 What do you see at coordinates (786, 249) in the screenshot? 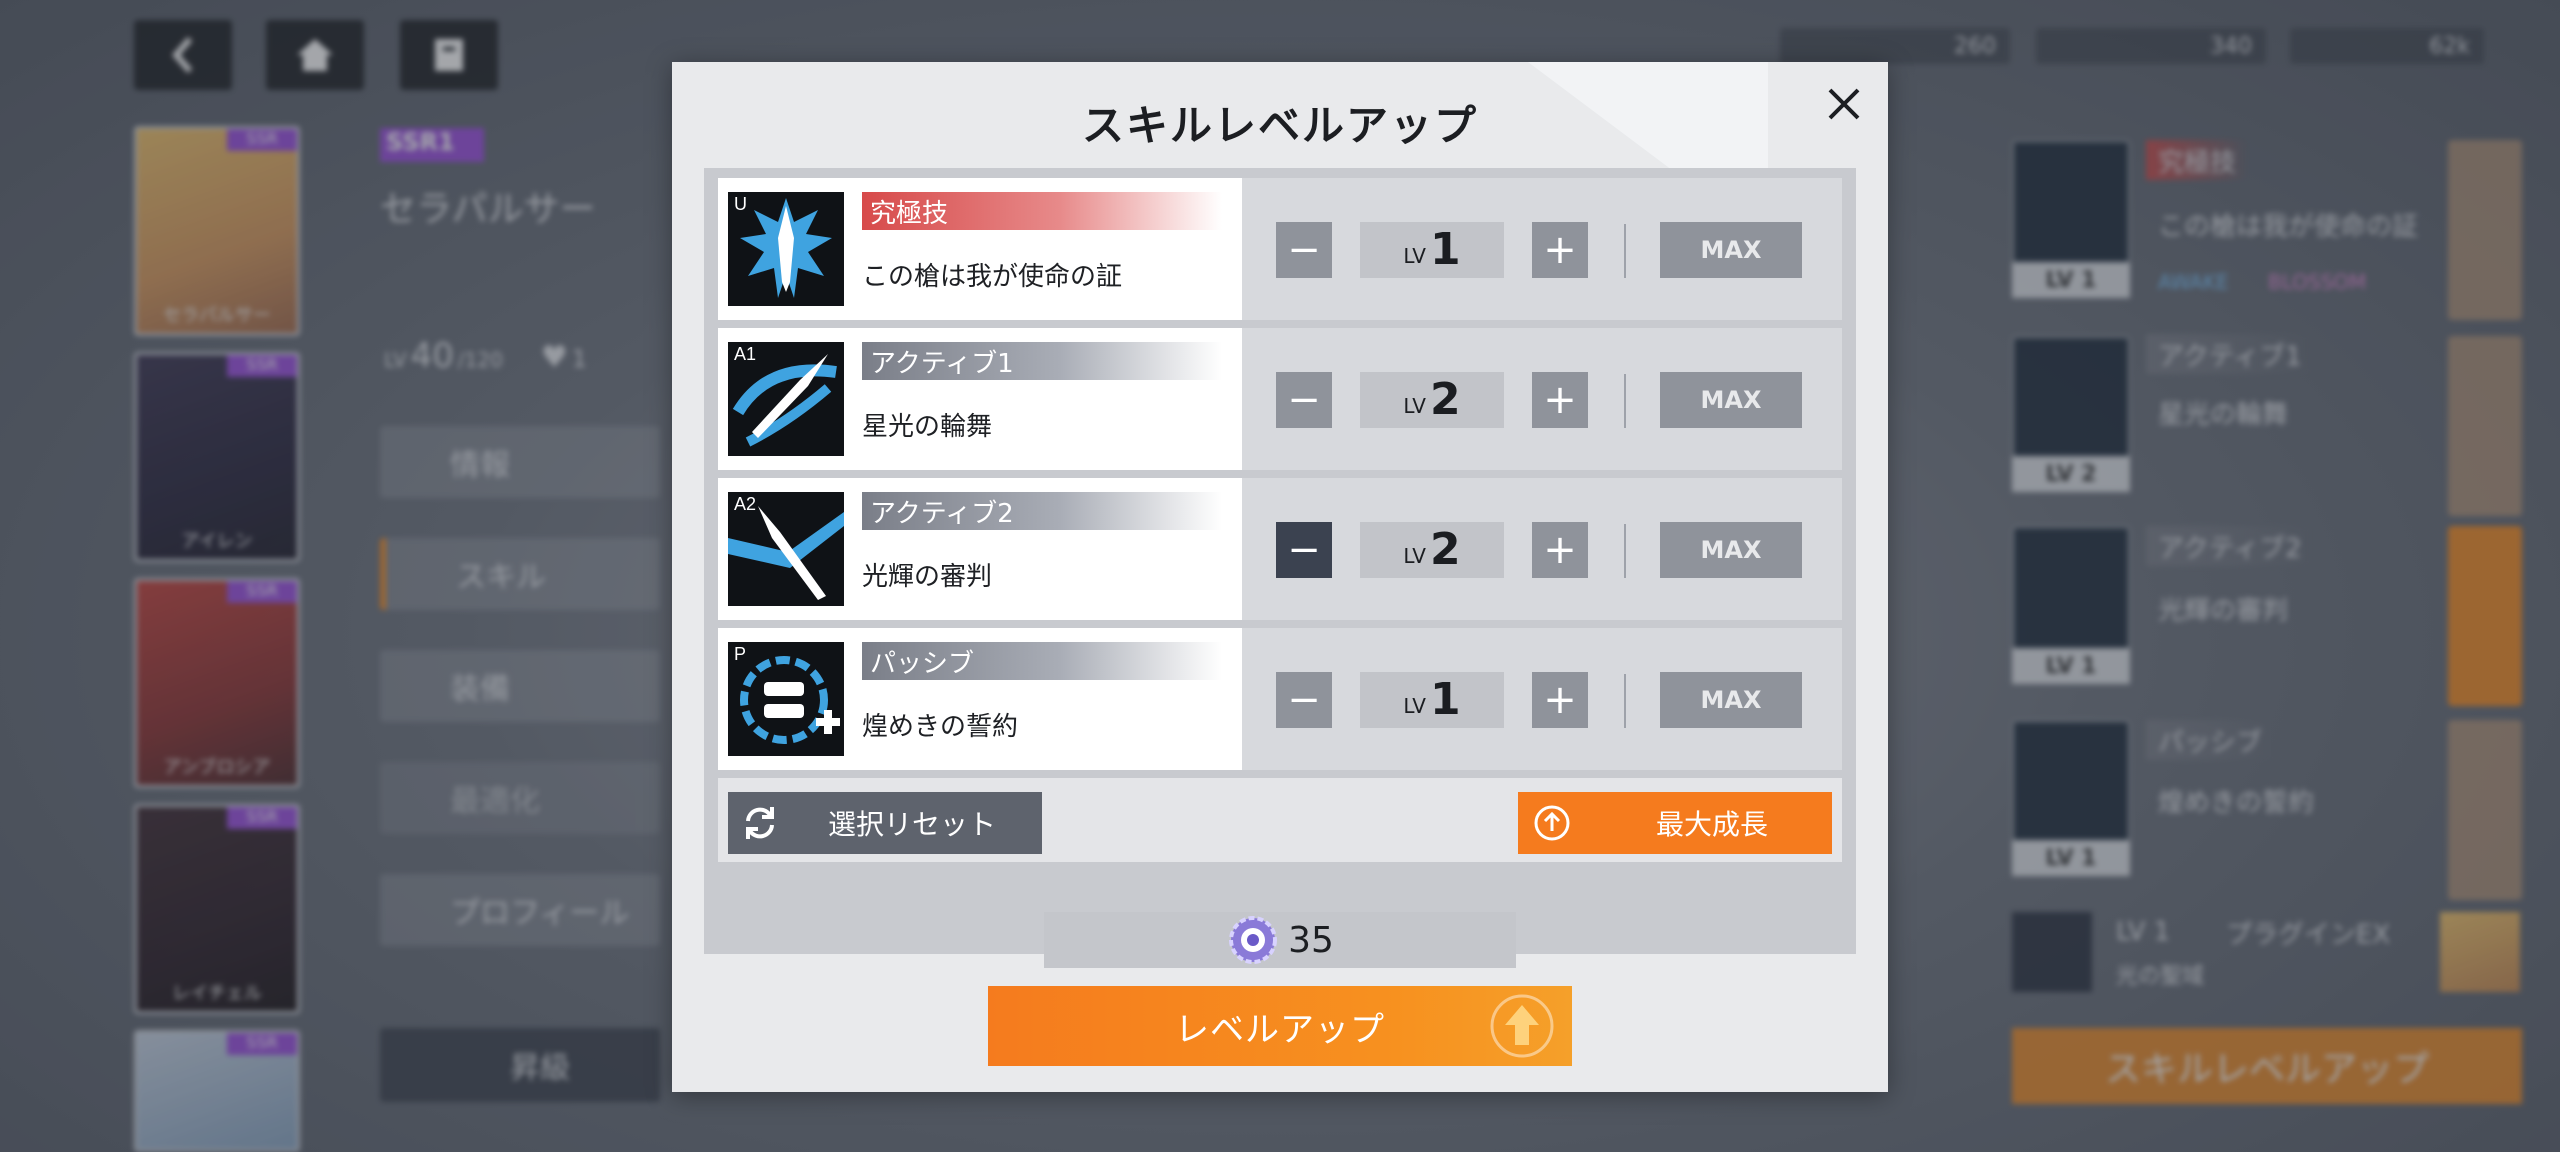
I see `skill-icon: U` at bounding box center [786, 249].